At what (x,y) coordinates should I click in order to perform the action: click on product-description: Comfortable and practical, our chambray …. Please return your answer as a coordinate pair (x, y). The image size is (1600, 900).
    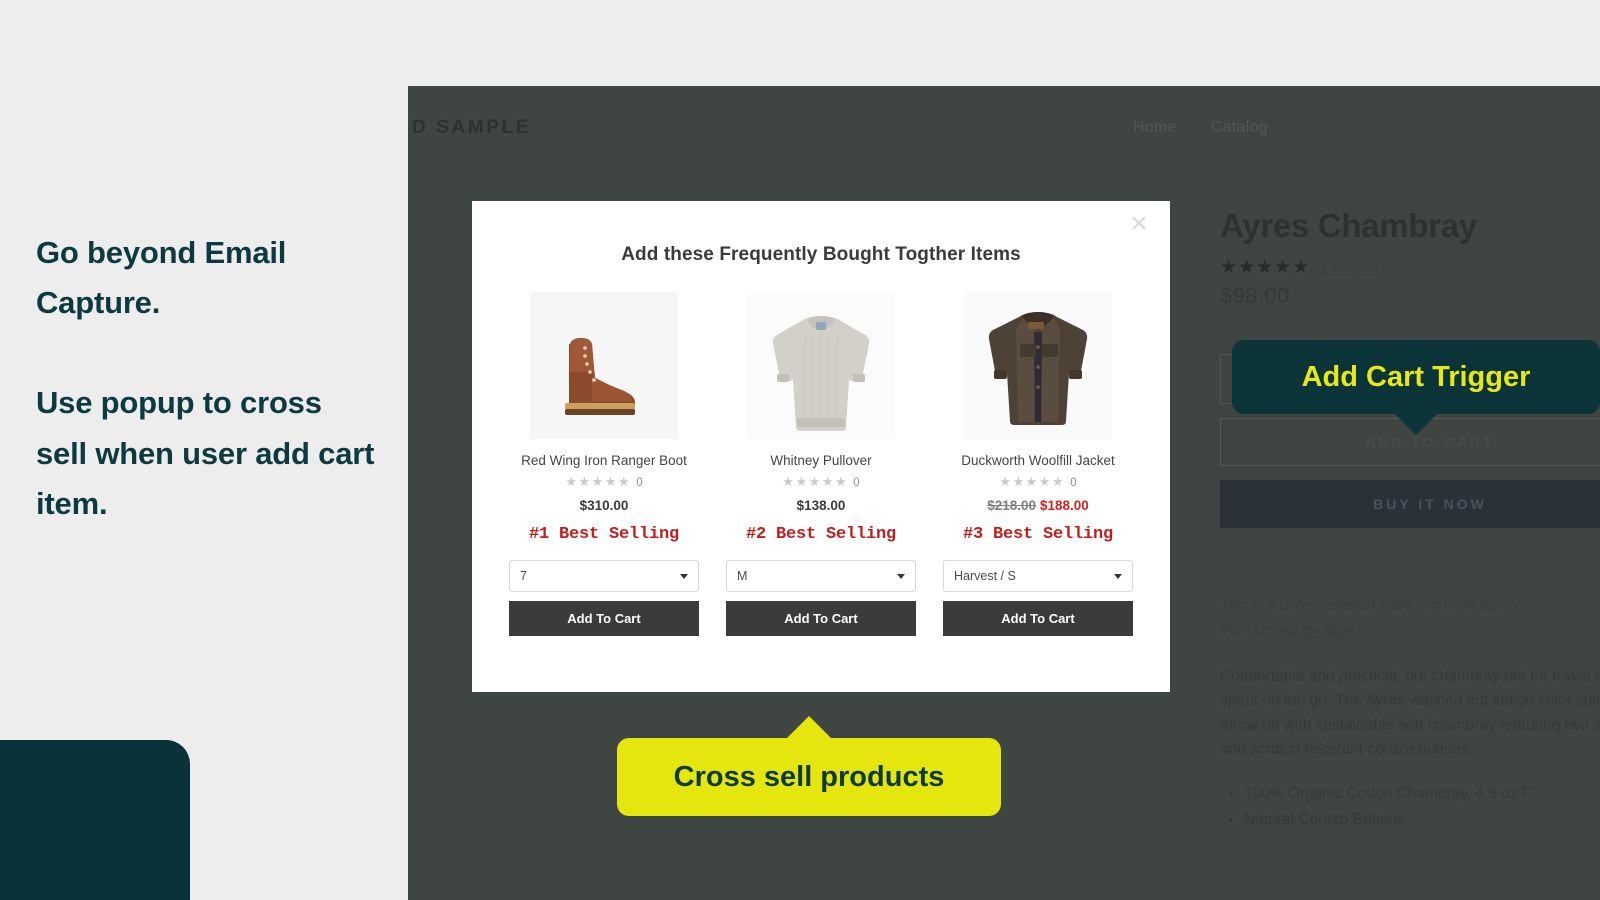
    Looking at the image, I should click on (1410, 713).